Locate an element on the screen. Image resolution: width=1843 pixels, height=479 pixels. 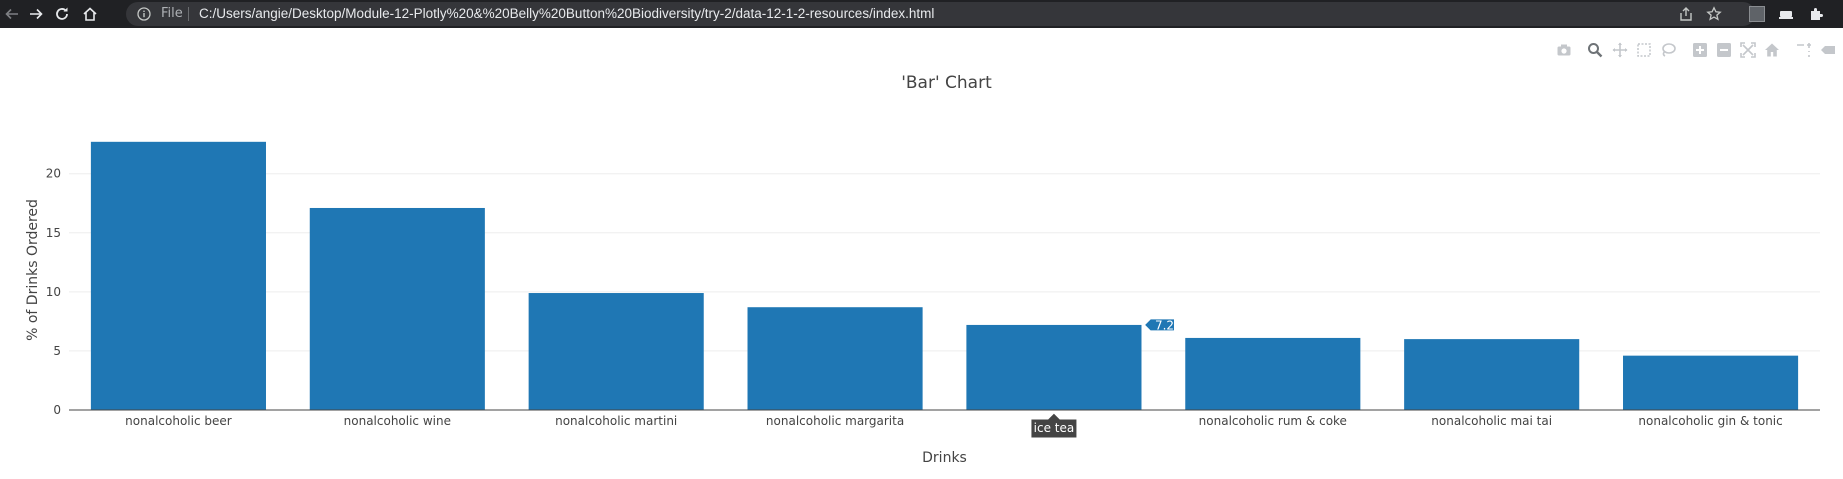
y-tick-label: 10 is located at coordinates (53, 292).